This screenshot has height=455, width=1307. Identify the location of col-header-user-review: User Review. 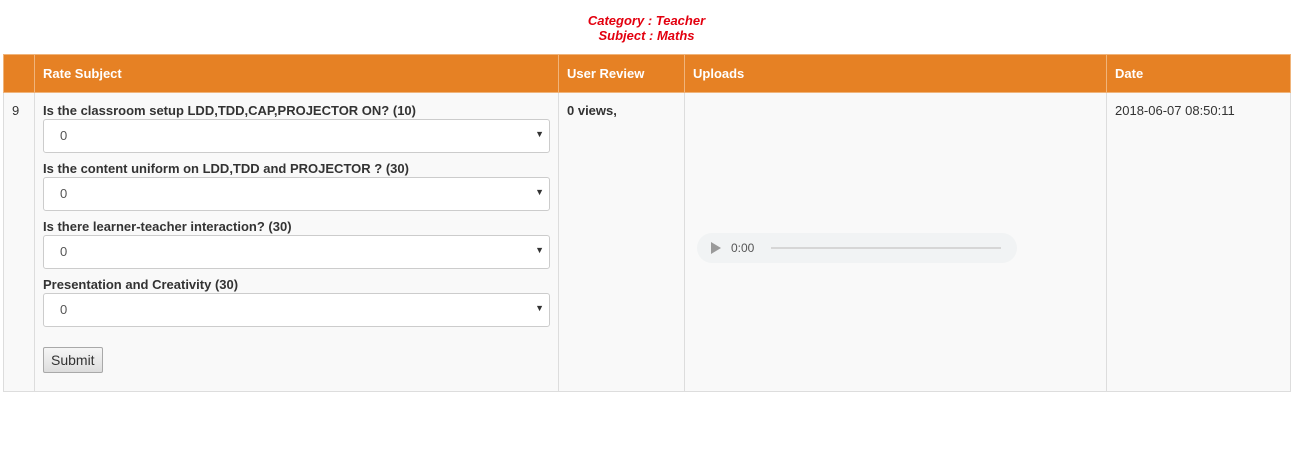
(621, 73).